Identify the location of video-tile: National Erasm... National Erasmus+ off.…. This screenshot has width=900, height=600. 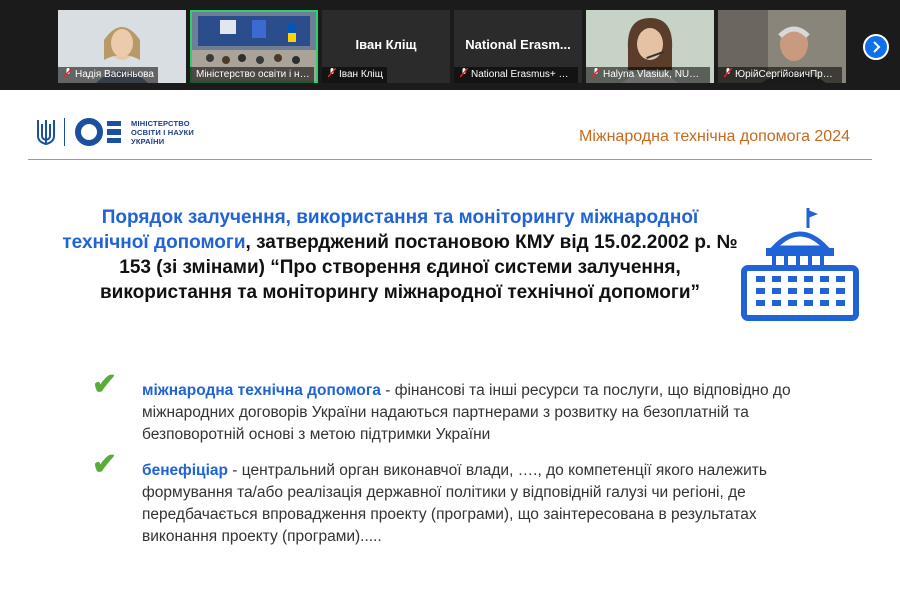
(518, 46).